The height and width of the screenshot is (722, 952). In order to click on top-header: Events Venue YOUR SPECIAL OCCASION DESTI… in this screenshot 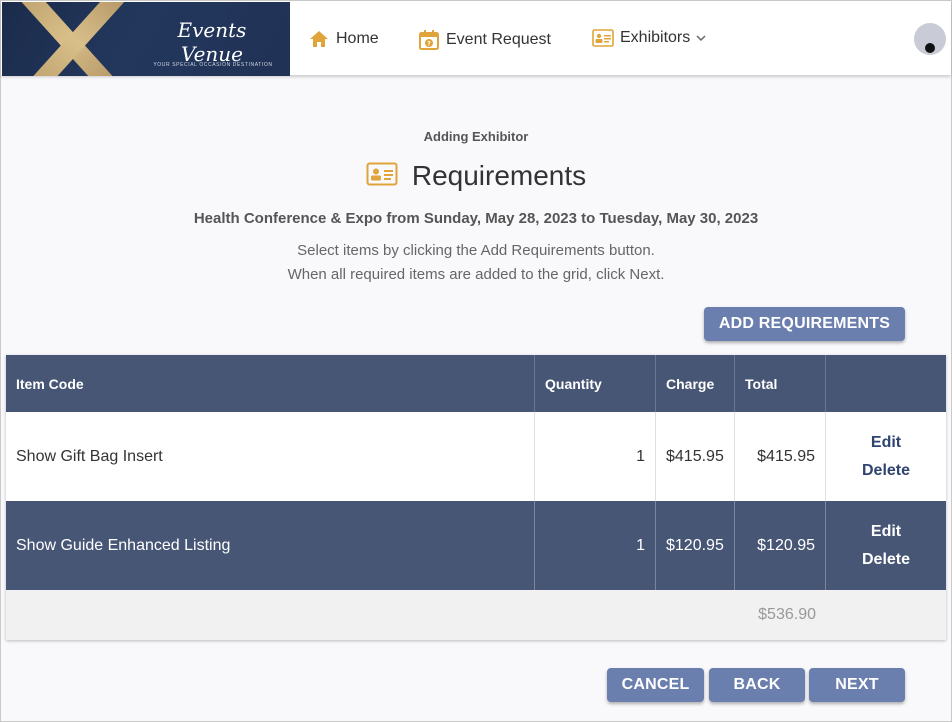, I will do `click(476, 38)`.